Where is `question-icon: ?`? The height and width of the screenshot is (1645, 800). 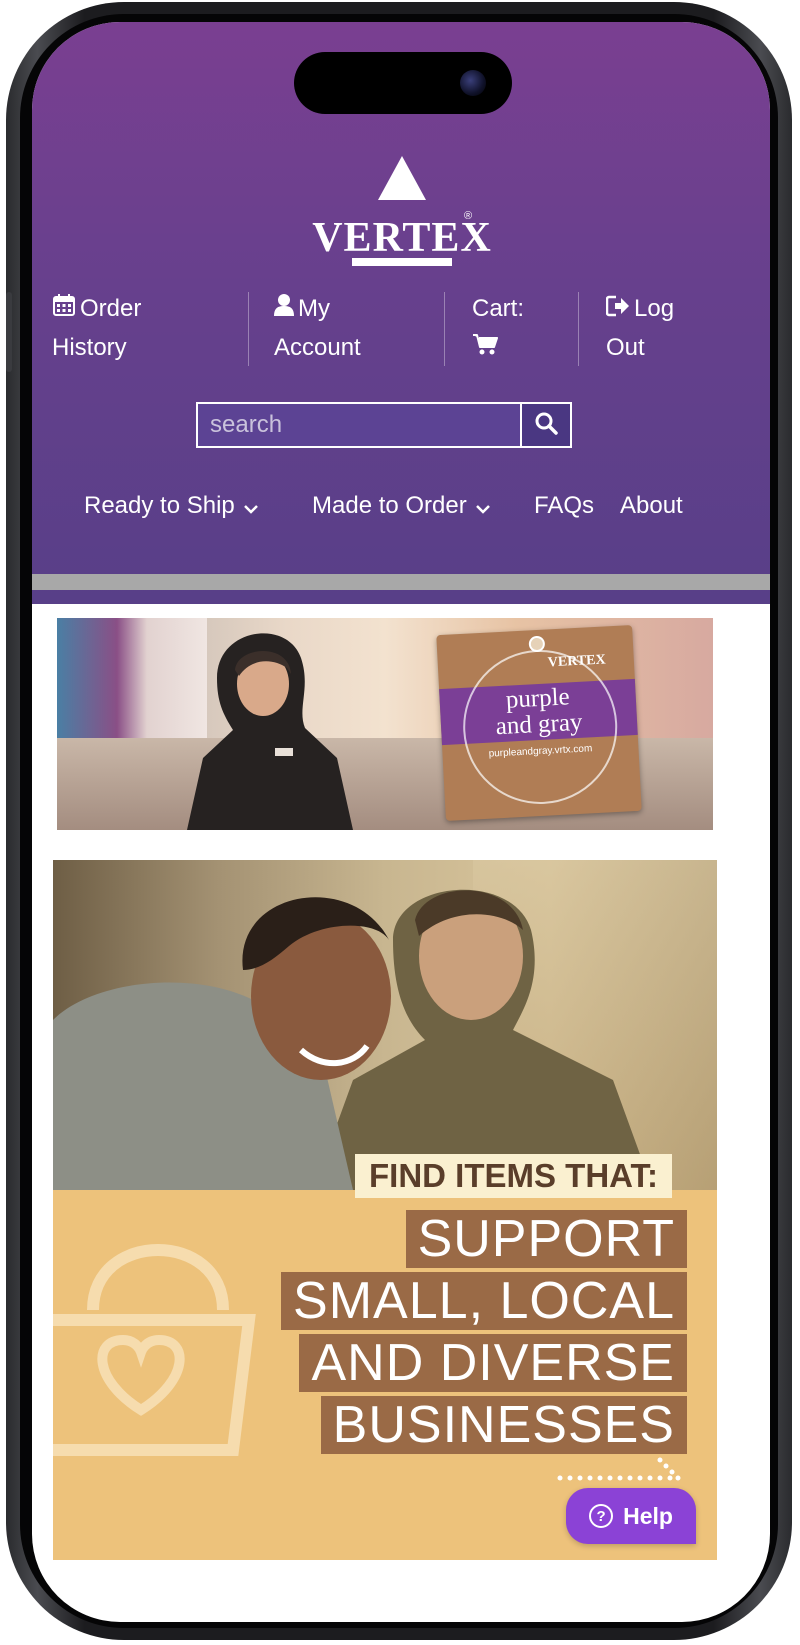
question-icon: ? is located at coordinates (601, 1516).